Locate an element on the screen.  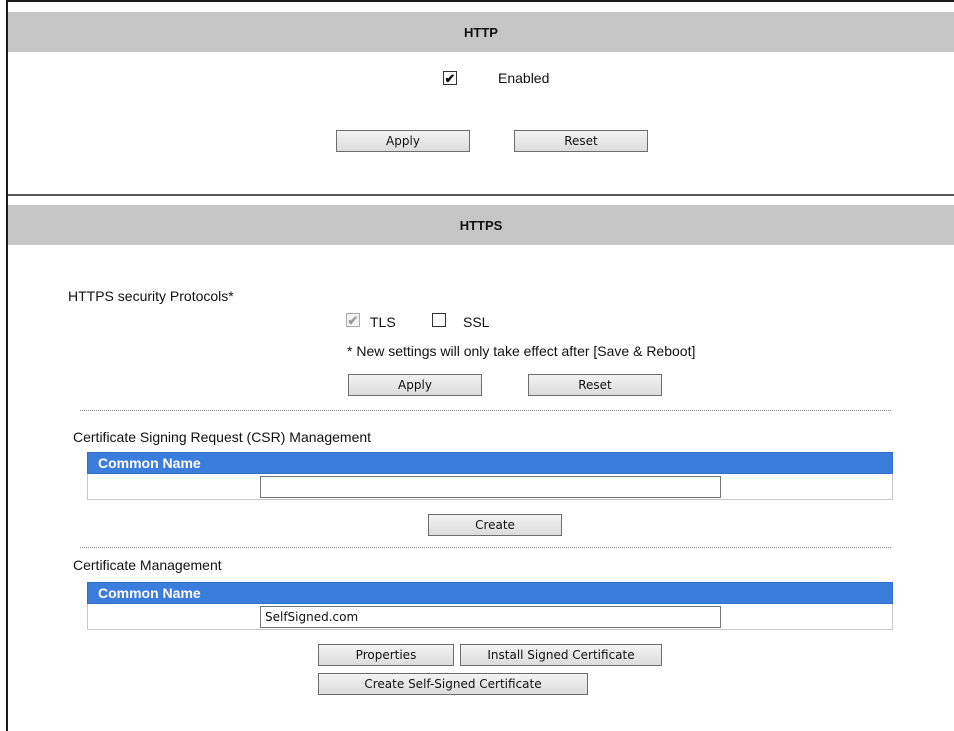
install-signed-certificate-button: Install Signed Certificate is located at coordinates (561, 655).